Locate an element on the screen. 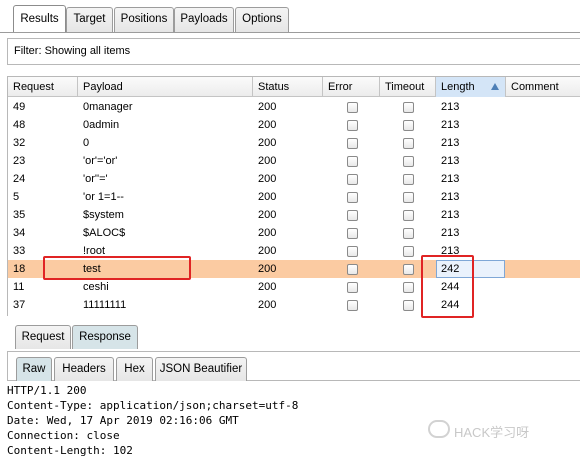  cell-payload: $ALOC$ is located at coordinates (104, 233).